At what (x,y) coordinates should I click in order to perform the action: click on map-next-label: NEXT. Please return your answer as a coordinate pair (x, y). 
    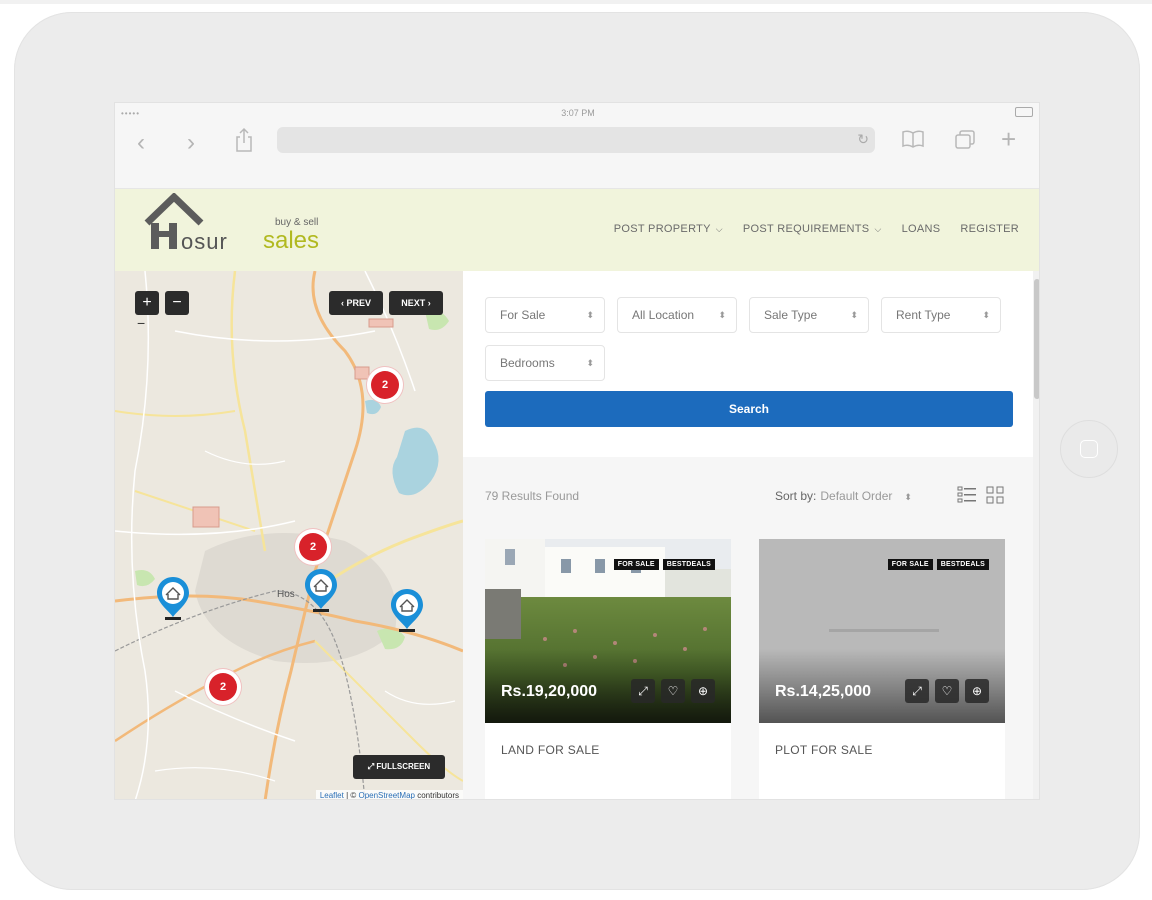
    Looking at the image, I should click on (413, 303).